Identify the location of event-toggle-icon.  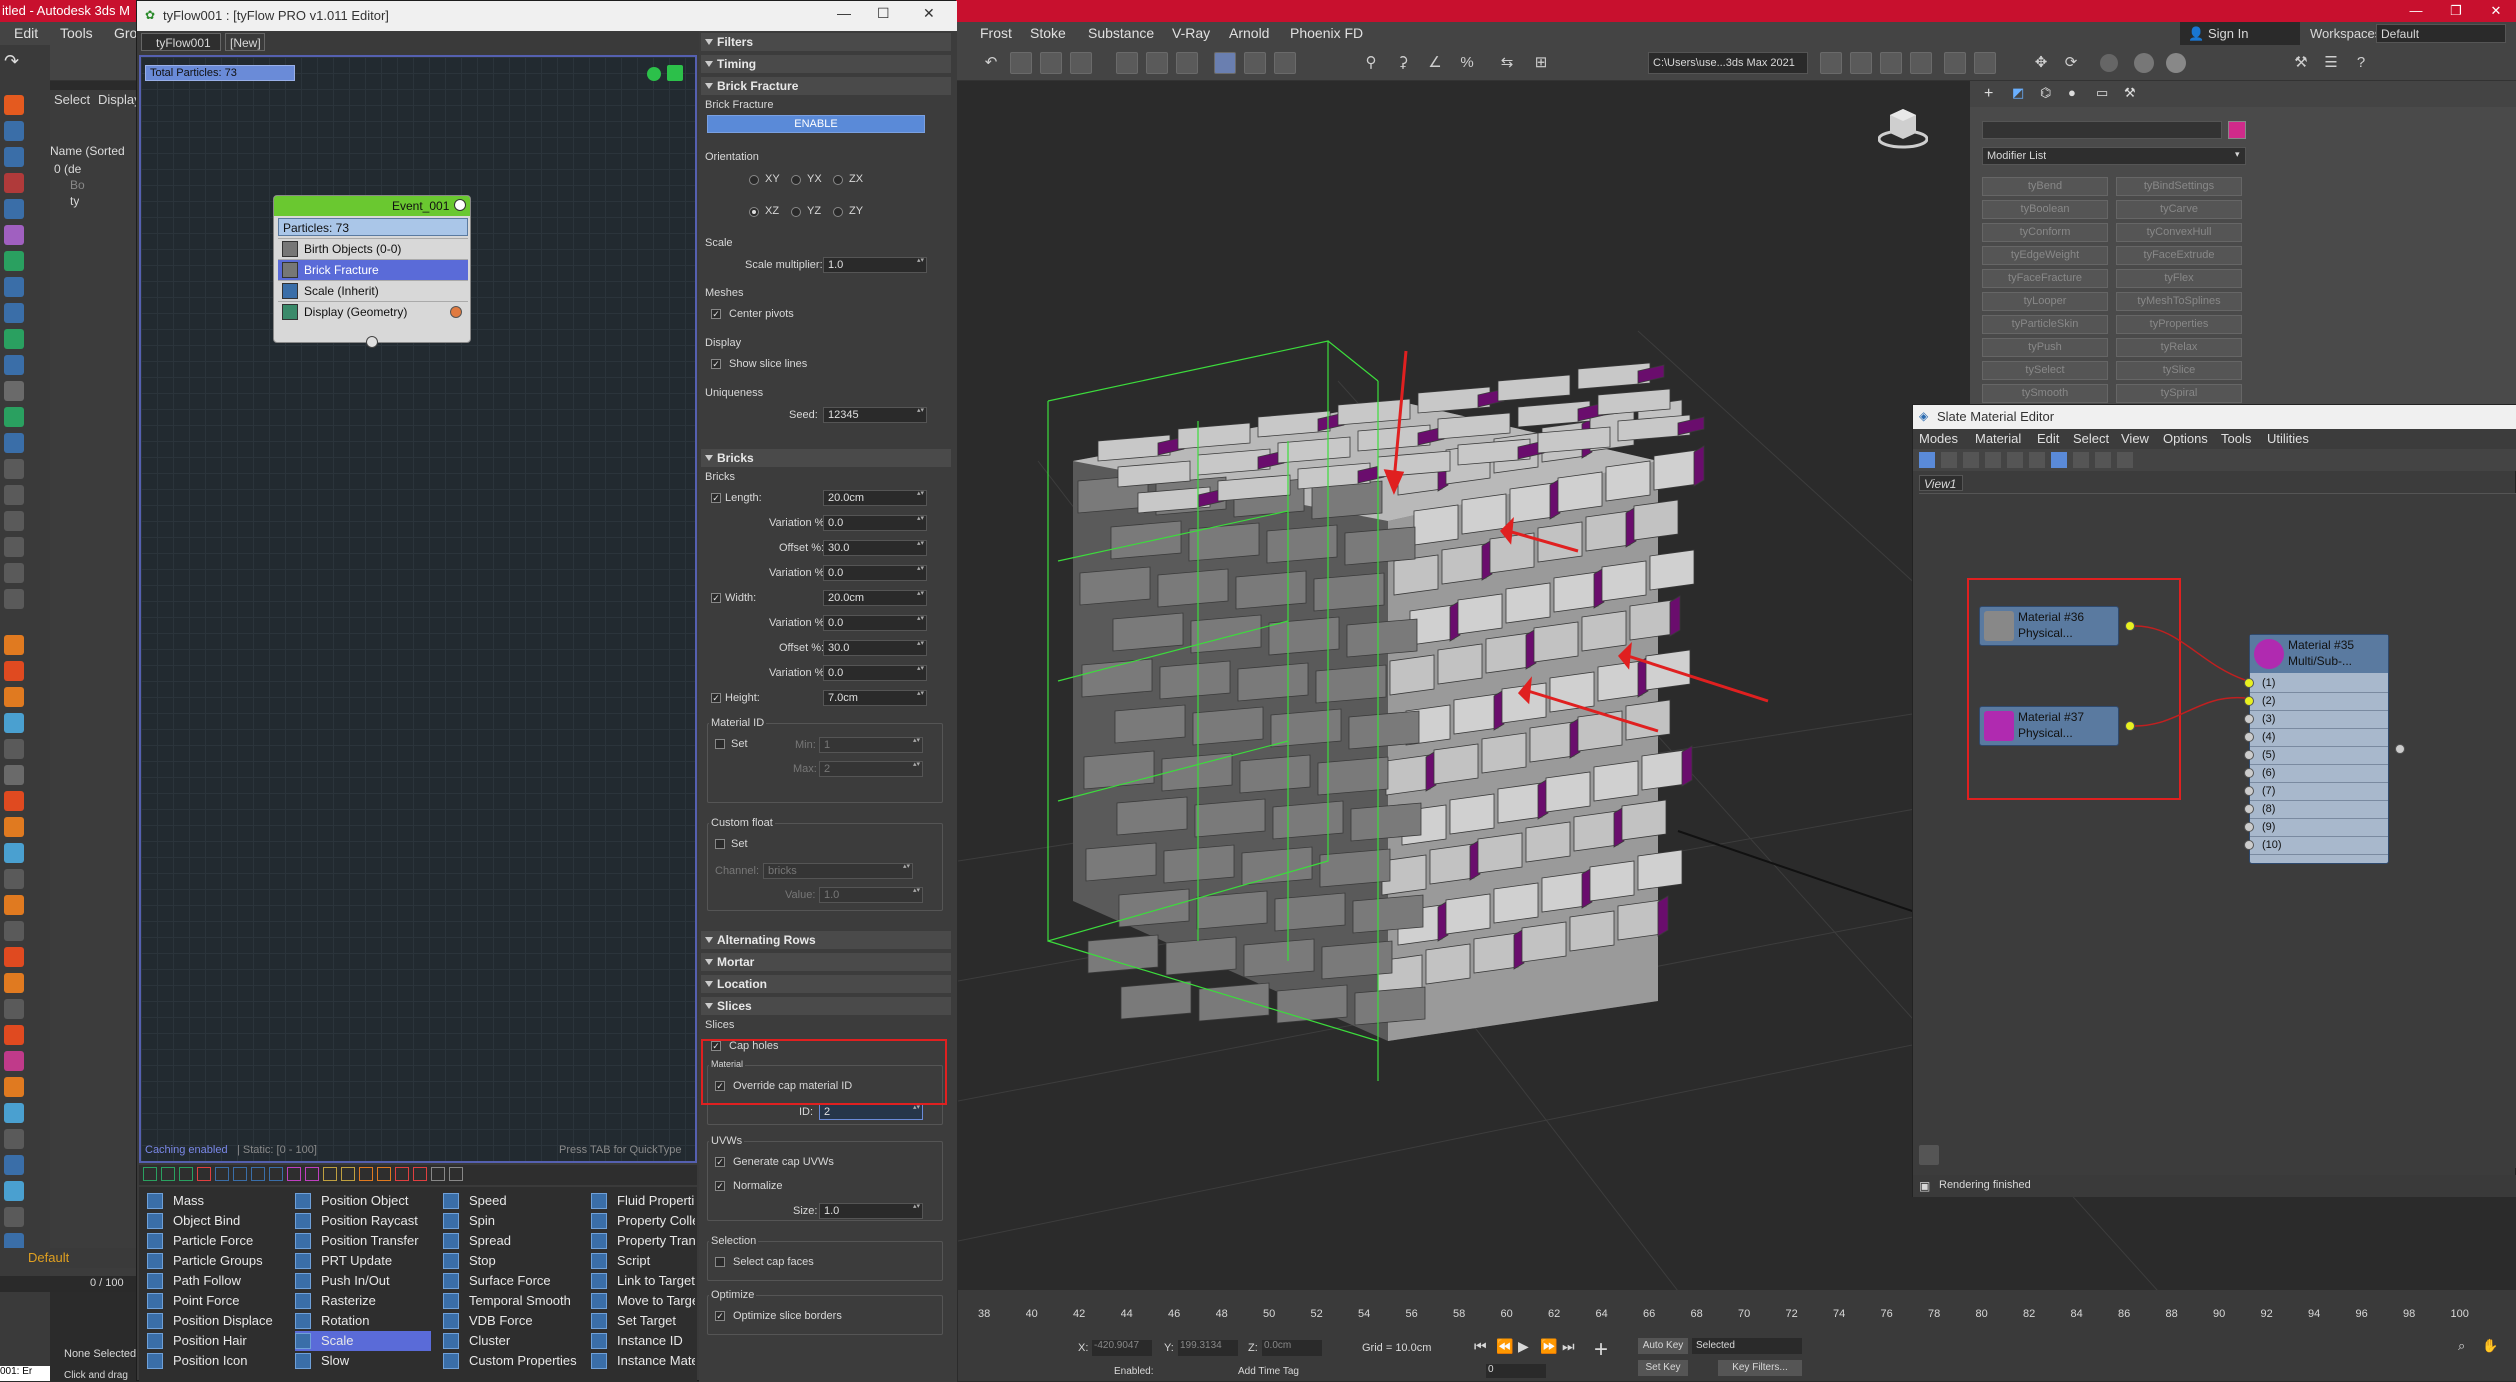
(460, 205).